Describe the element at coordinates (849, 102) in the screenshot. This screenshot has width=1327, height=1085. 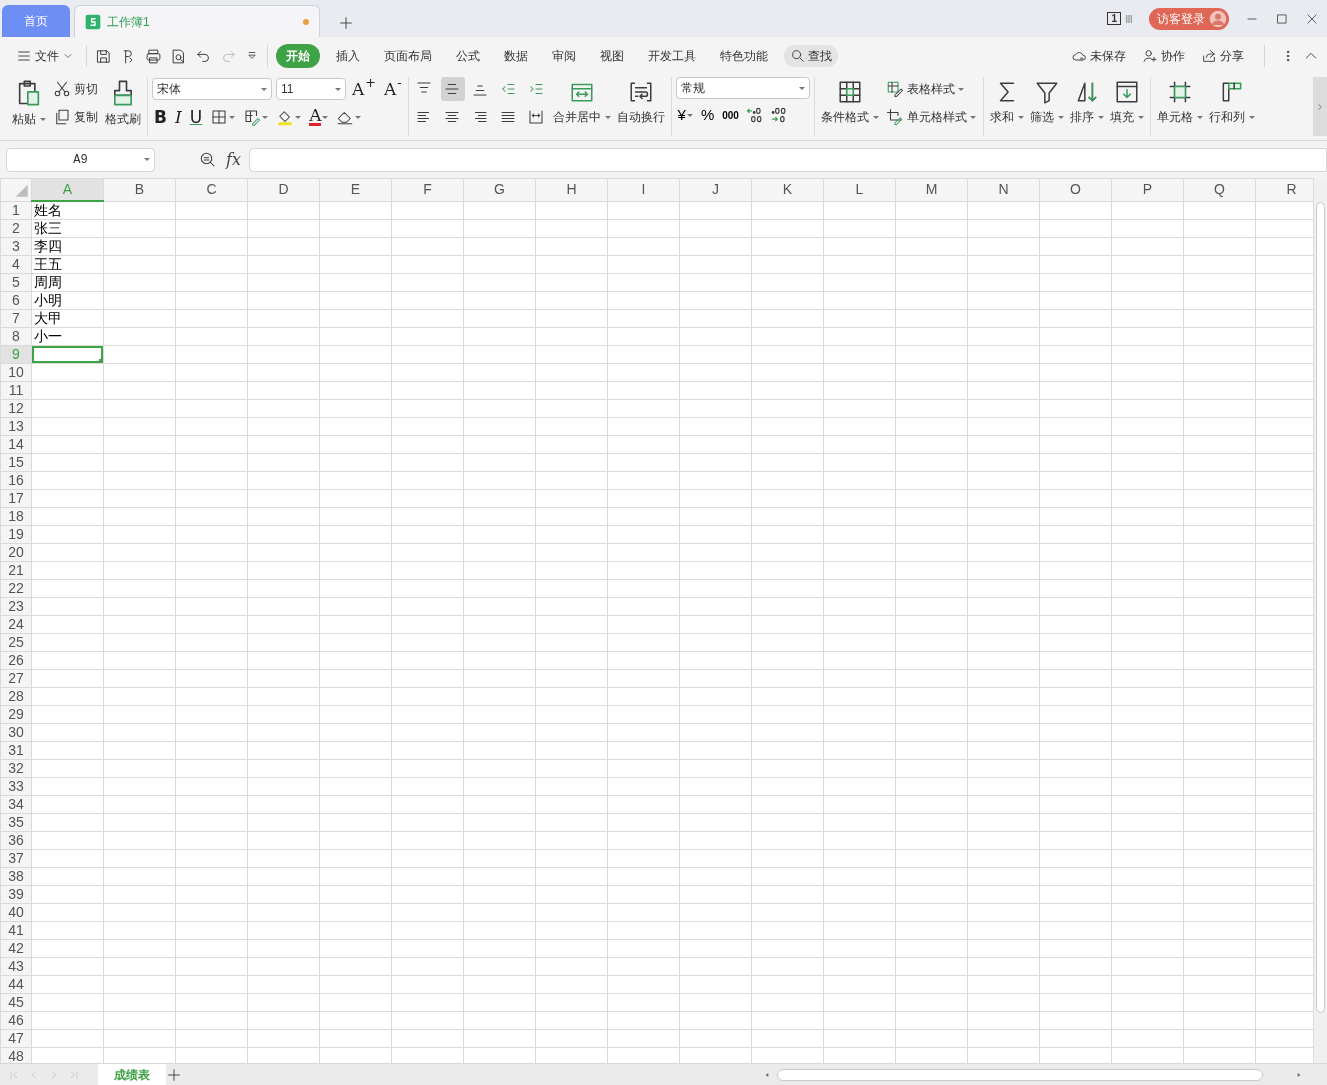
I see `conditional-format-button: 条件格式` at that location.